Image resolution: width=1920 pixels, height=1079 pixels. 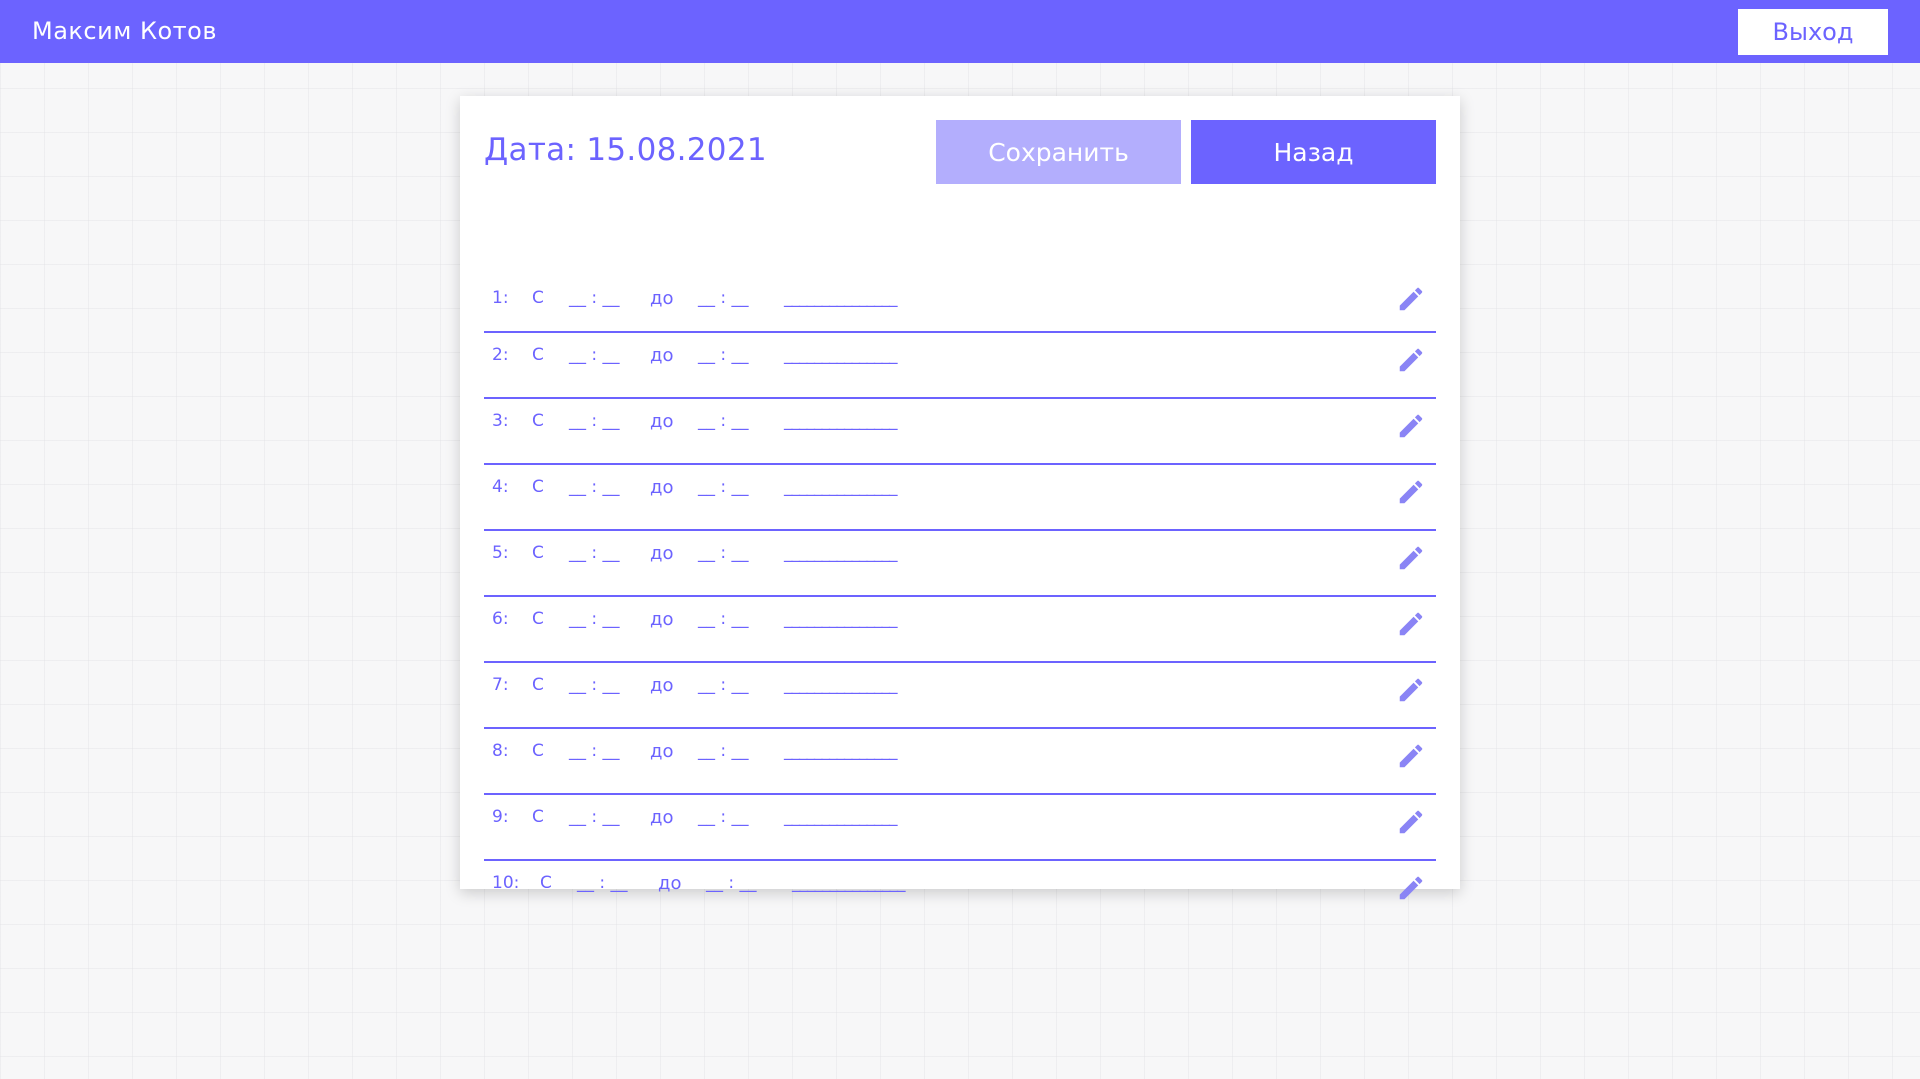 What do you see at coordinates (960, 828) in the screenshot?
I see `schedule-row: 9: С __ : __ до __ : __ _______________` at bounding box center [960, 828].